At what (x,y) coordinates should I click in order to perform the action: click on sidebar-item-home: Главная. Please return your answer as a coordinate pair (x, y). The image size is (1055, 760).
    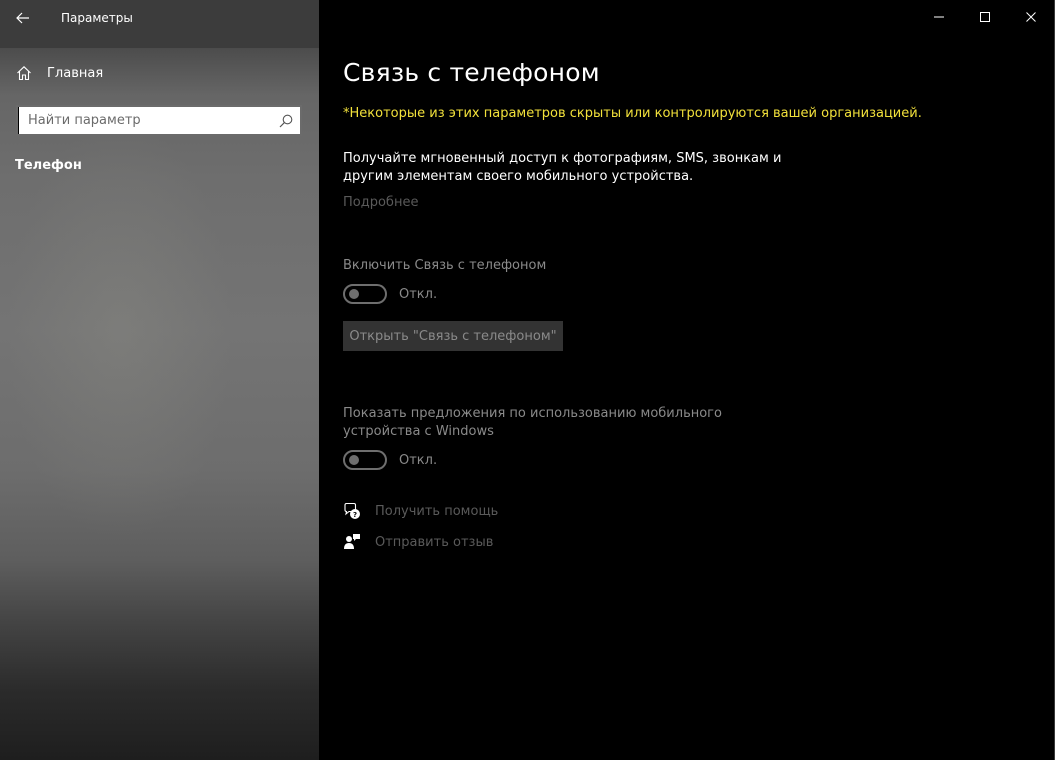
    Looking at the image, I should click on (159, 73).